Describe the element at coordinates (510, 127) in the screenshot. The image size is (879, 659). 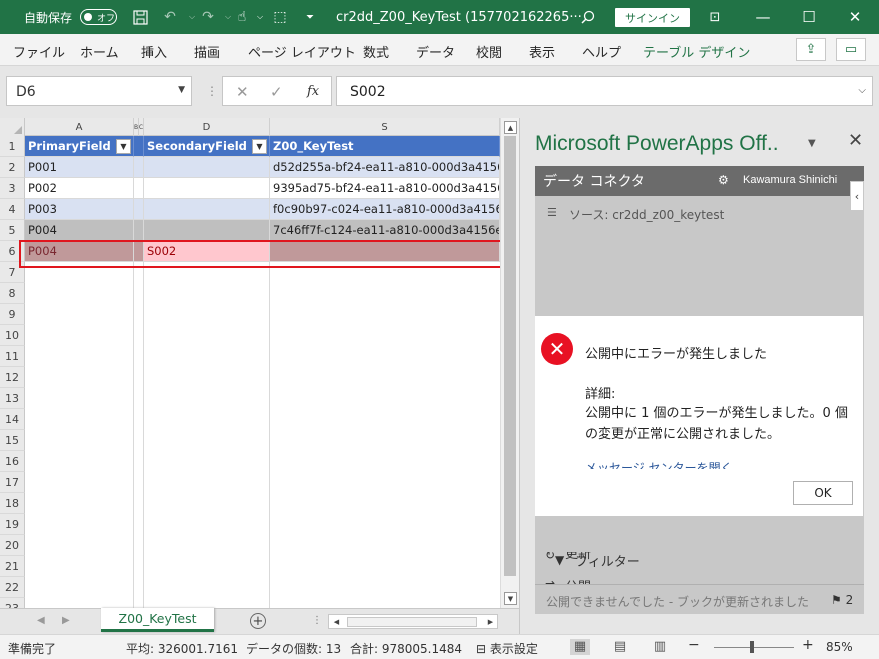
I see `scroll-up-icon: ▲` at that location.